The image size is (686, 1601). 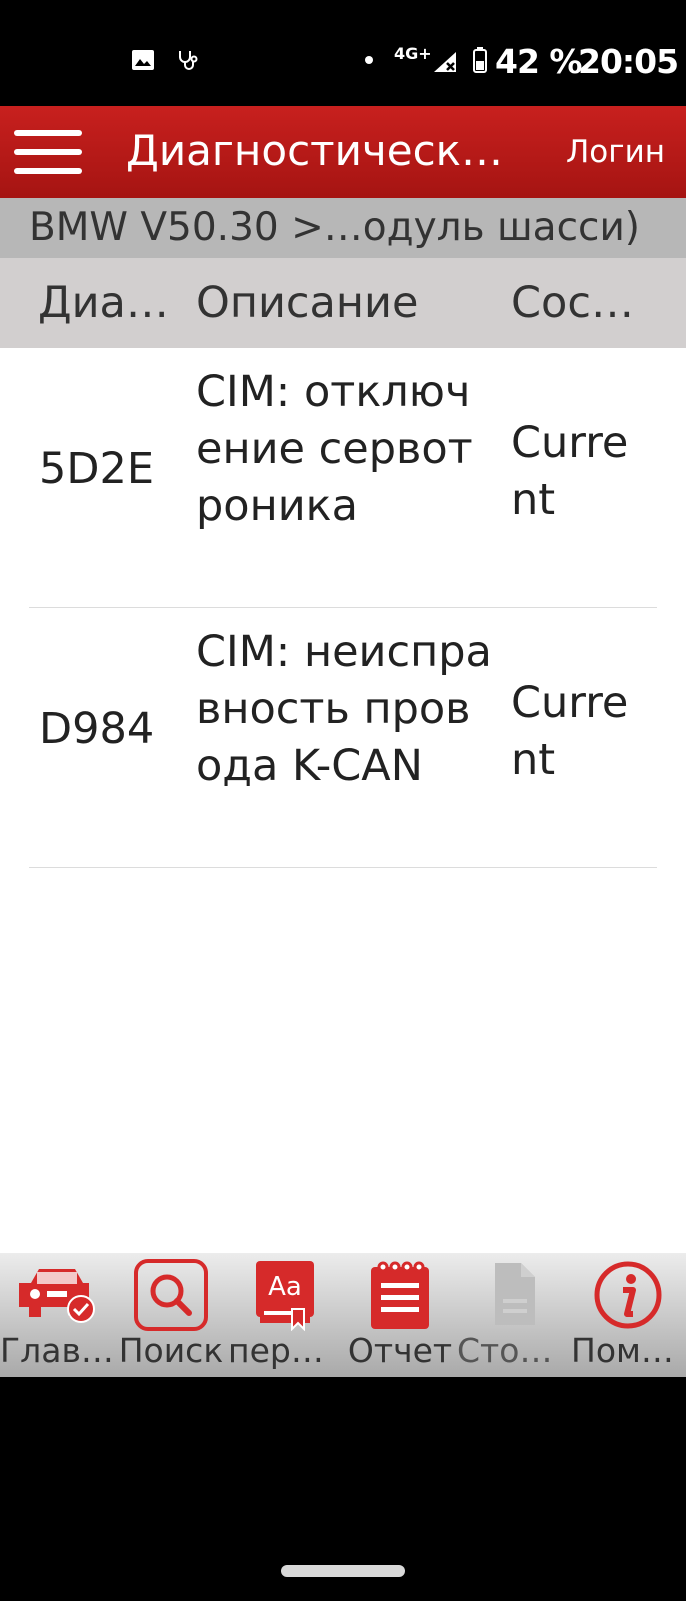 I want to click on report-button: Отчет, so click(x=400, y=1315).